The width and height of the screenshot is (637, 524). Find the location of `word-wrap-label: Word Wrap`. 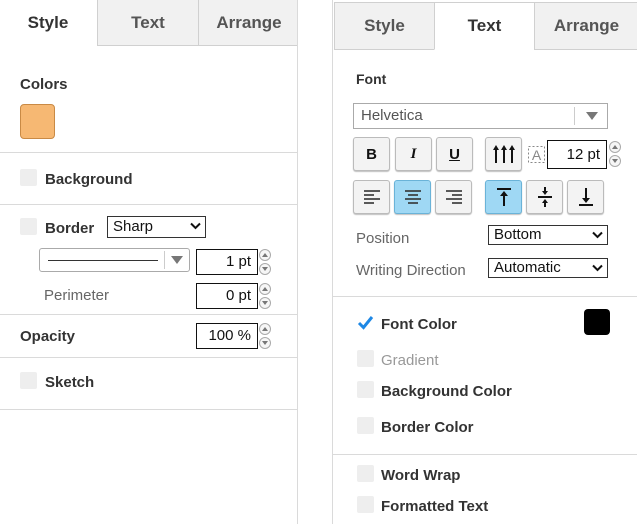

word-wrap-label: Word Wrap is located at coordinates (421, 475).